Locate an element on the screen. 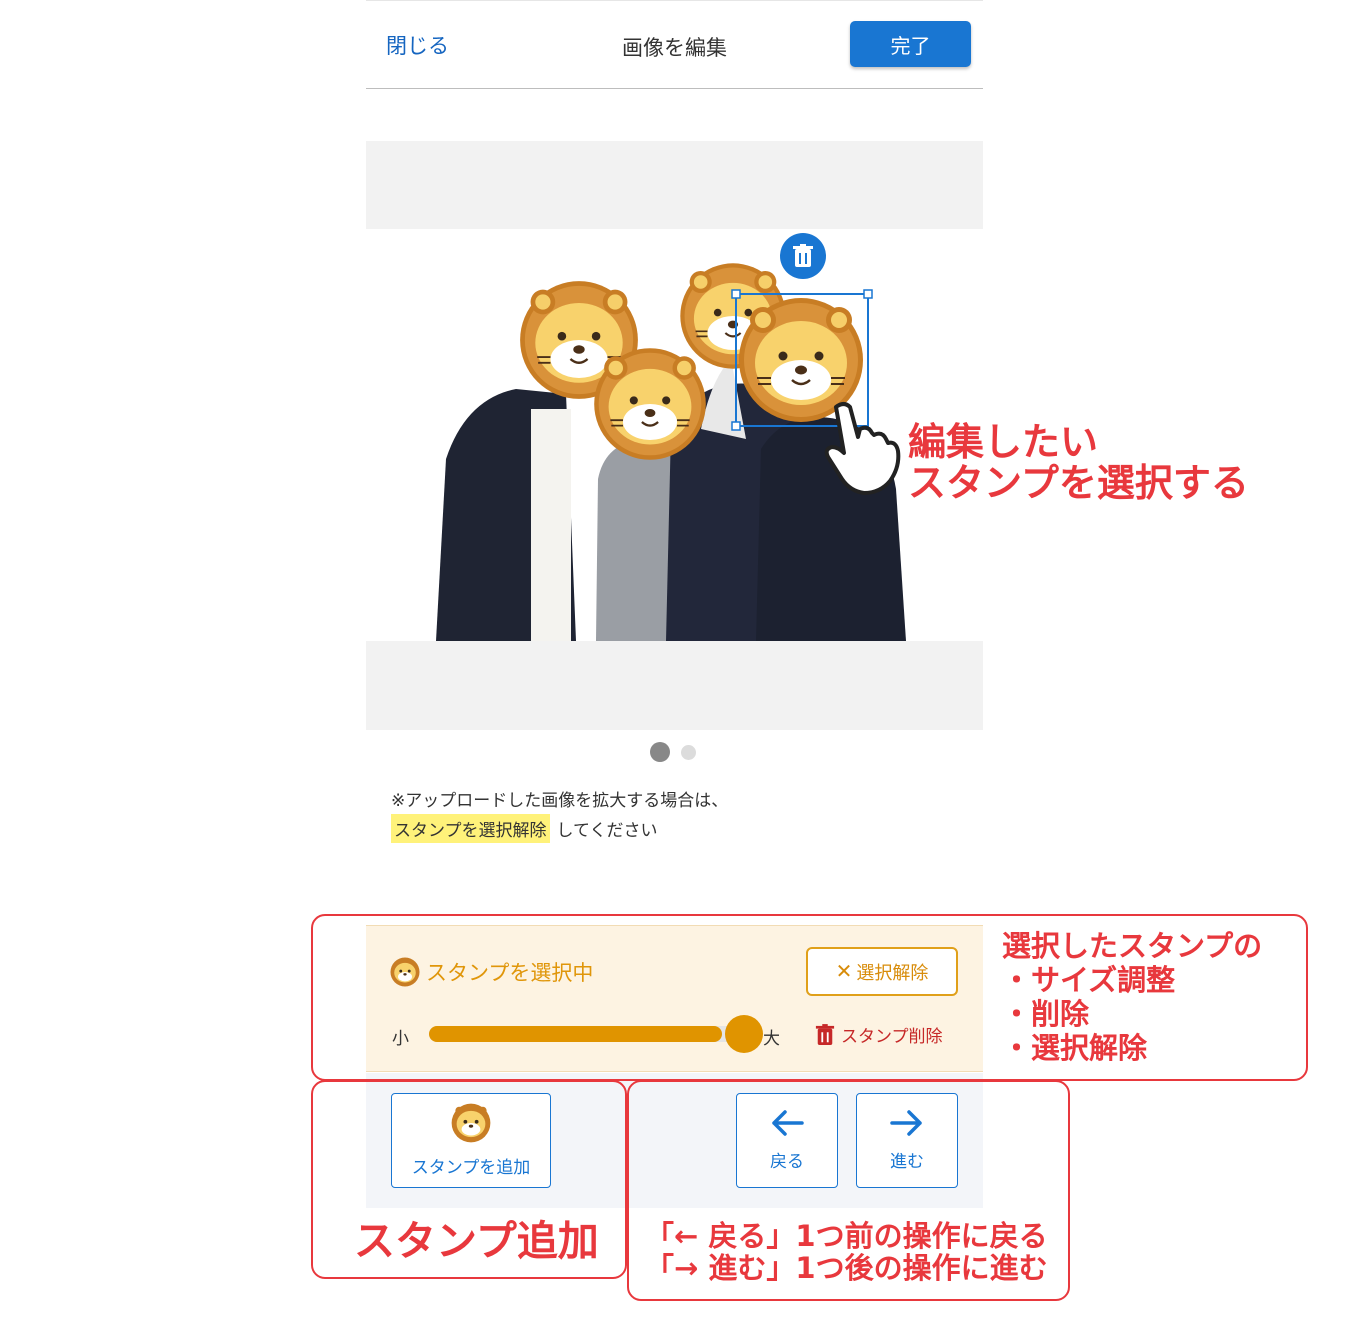  delete-stamp-handle is located at coordinates (803, 256).